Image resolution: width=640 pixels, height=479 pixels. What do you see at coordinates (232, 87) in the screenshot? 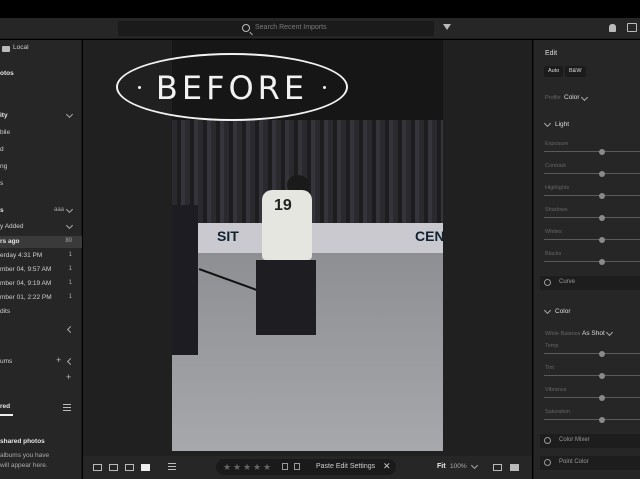
I see `before-overlay: BEFORE` at bounding box center [232, 87].